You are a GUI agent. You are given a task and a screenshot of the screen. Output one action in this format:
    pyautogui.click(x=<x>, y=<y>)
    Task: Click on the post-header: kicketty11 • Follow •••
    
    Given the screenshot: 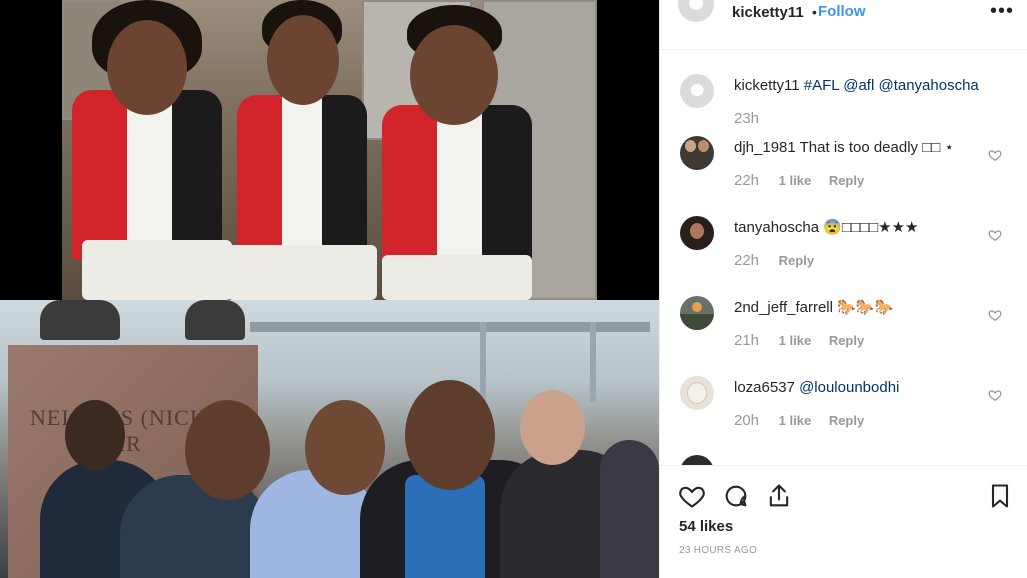 What is the action you would take?
    pyautogui.click(x=843, y=25)
    